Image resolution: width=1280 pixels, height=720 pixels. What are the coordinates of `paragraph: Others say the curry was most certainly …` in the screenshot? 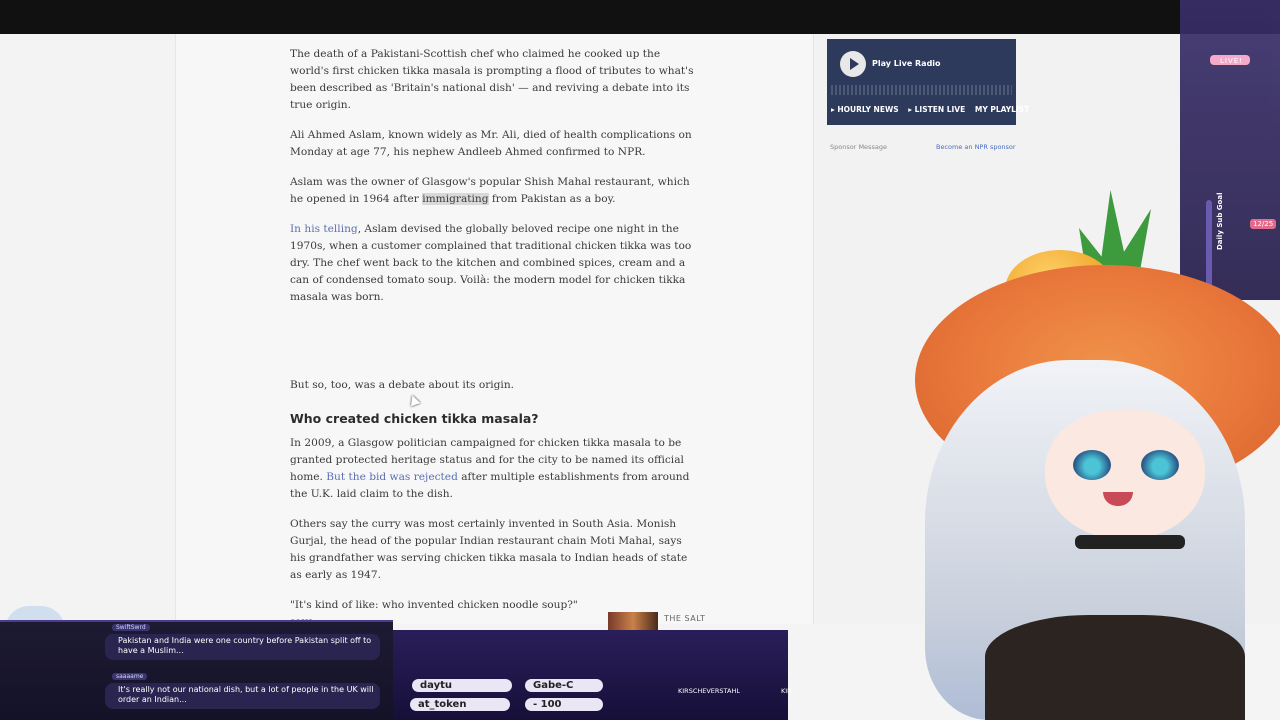 It's located at (489, 549).